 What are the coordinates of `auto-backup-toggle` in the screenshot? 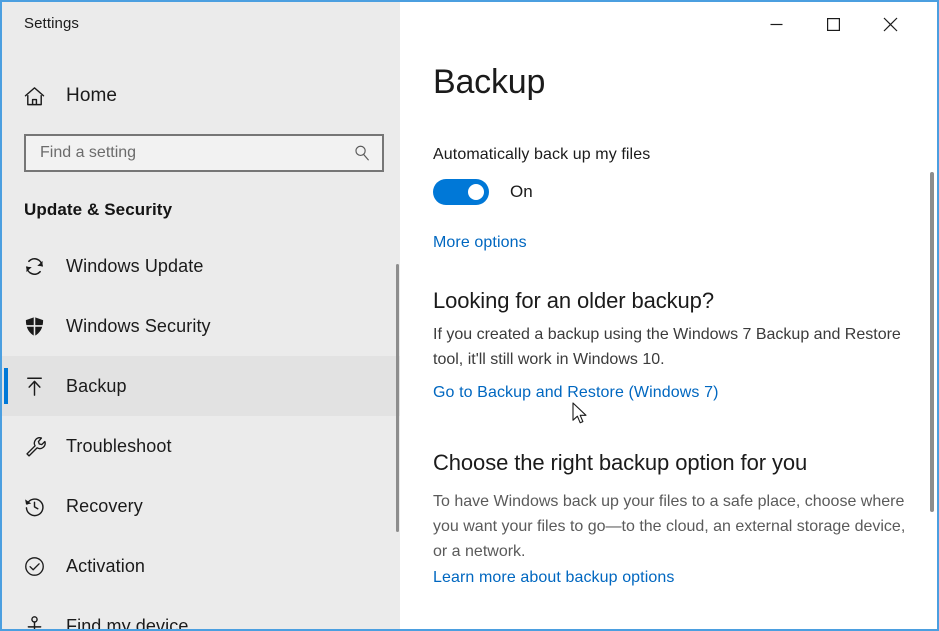 It's located at (461, 192).